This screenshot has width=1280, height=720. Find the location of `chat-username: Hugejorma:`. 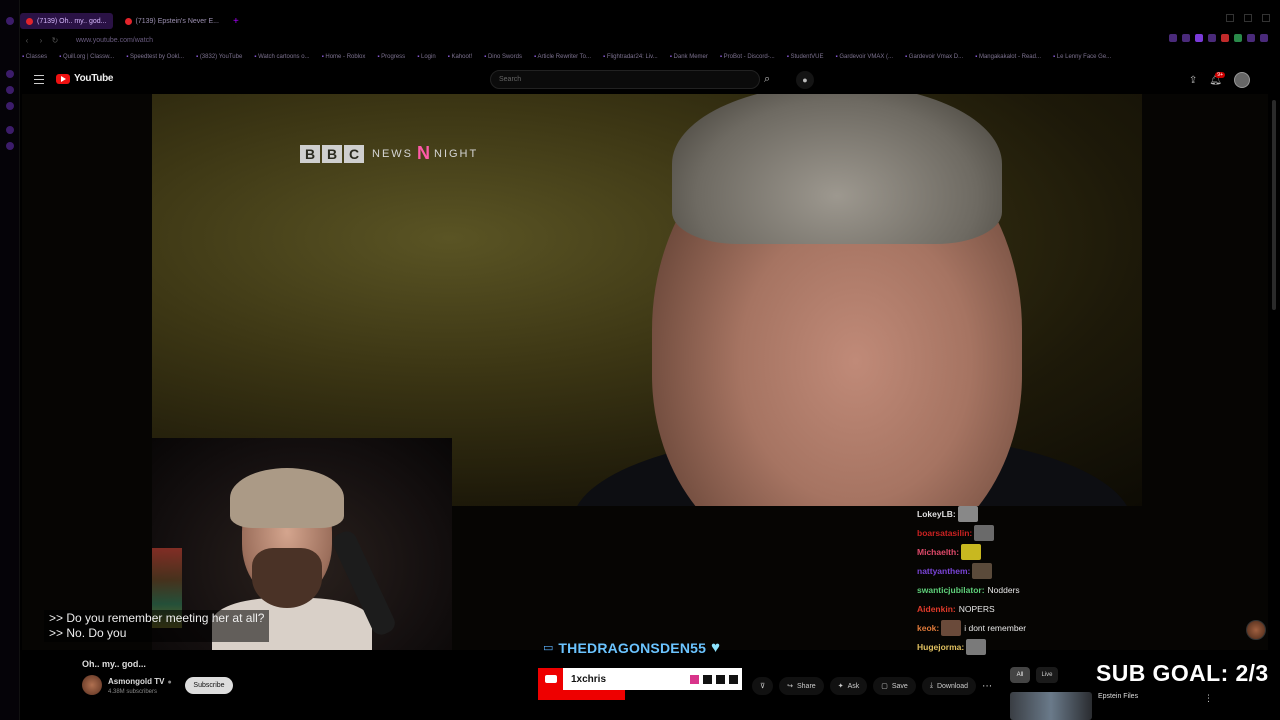

chat-username: Hugejorma: is located at coordinates (940, 647).